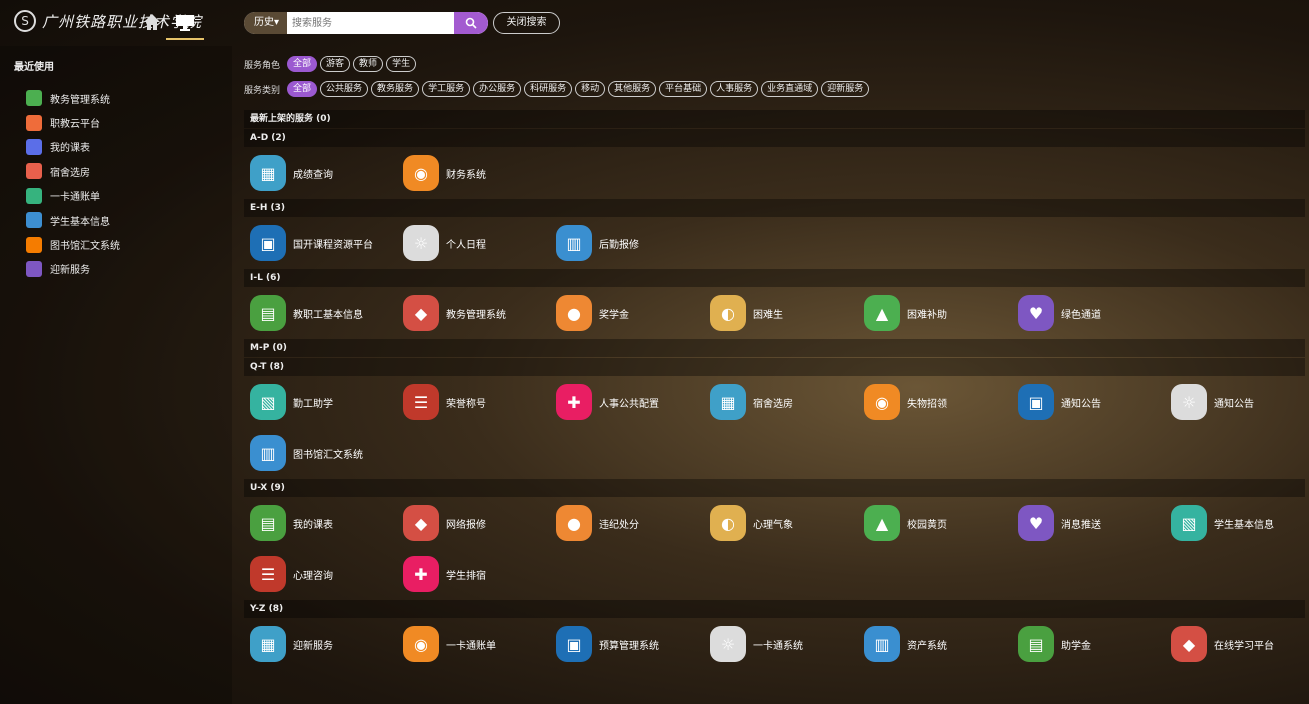 The image size is (1309, 704). Describe the element at coordinates (1059, 523) in the screenshot. I see `service-tile: ♥ 消息推送` at that location.